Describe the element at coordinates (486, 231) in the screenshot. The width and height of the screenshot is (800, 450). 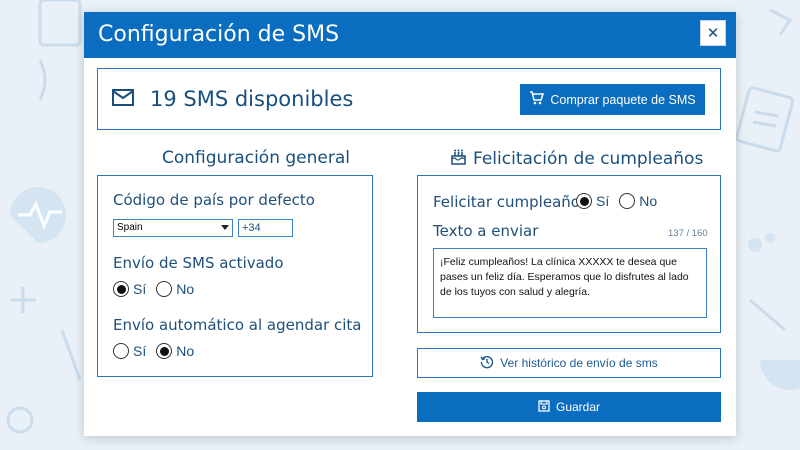
I see `message-text-label: Texto a enviar` at that location.